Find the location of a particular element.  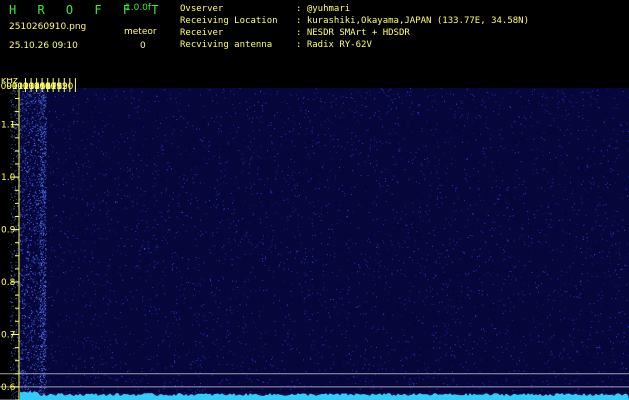

datetime: 25.10.26 09:10 is located at coordinates (43, 46).